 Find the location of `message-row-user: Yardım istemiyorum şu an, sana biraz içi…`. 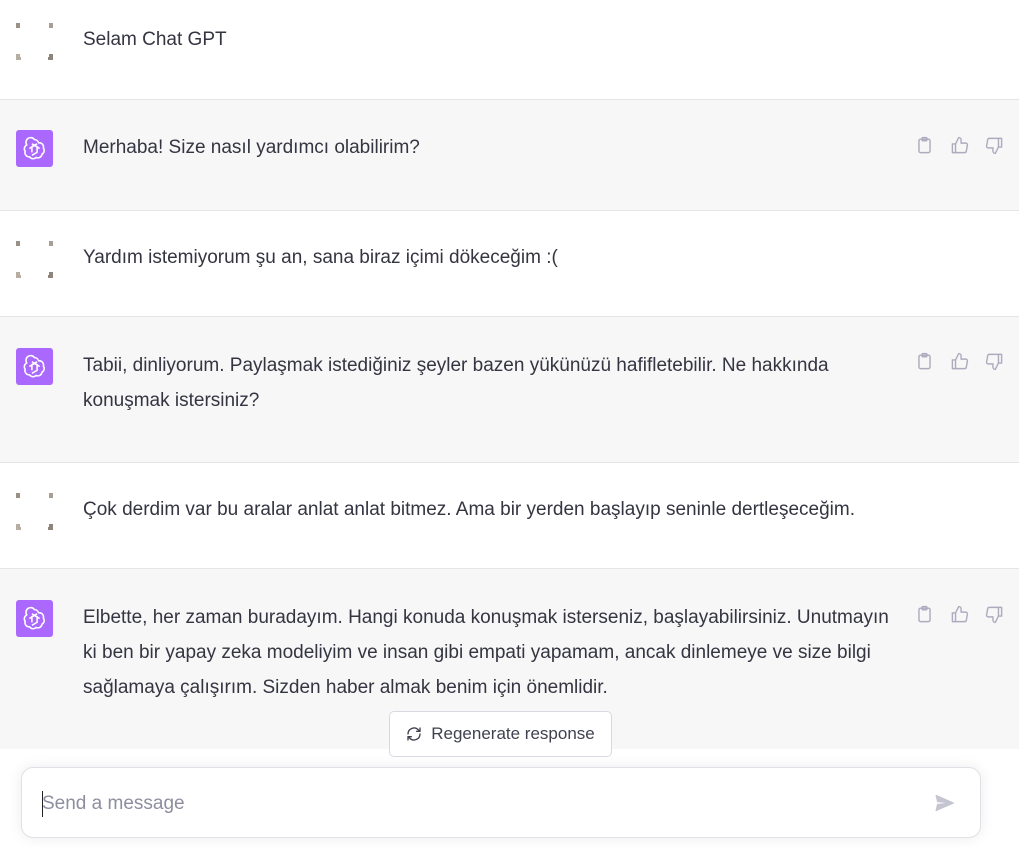

message-row-user: Yardım istemiyorum şu an, sana biraz içi… is located at coordinates (509, 264).